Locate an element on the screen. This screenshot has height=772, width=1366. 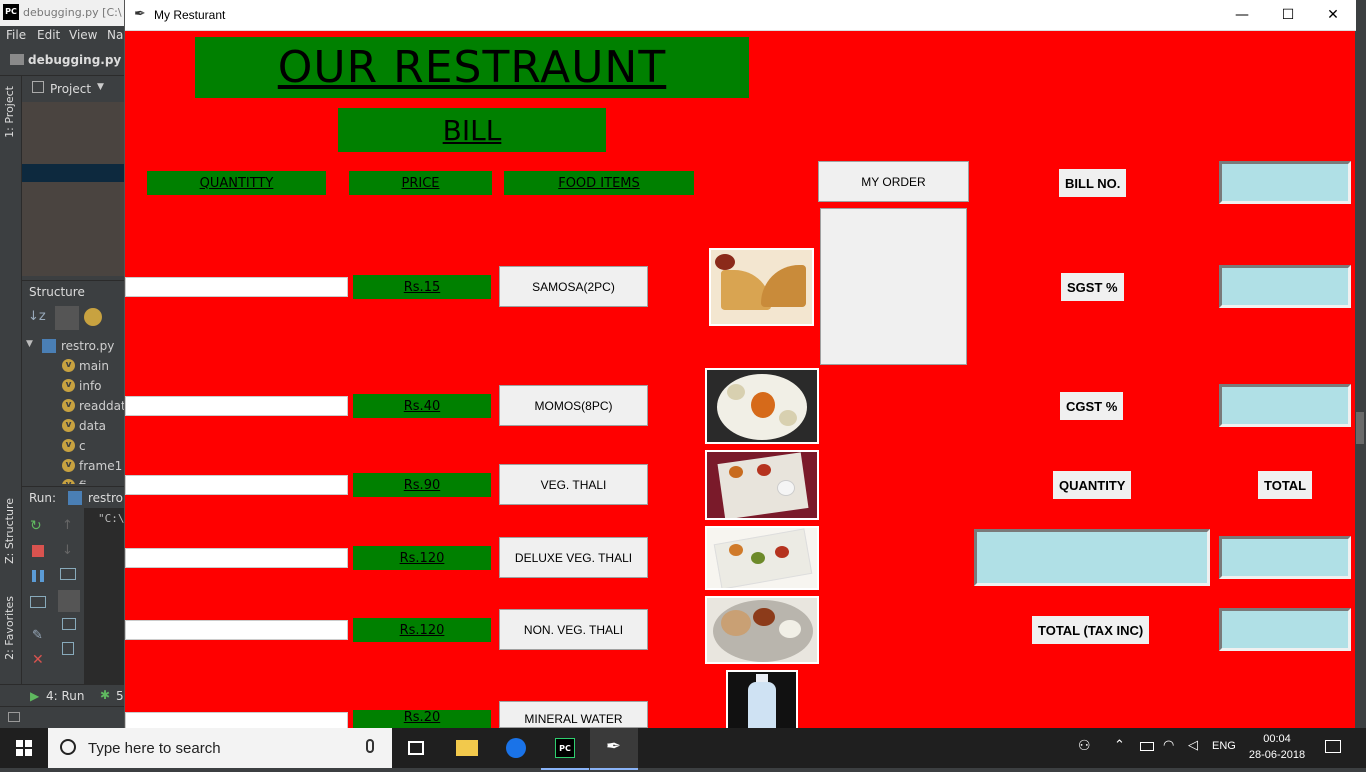
tool-windows-icon is located at coordinates (14, 717).